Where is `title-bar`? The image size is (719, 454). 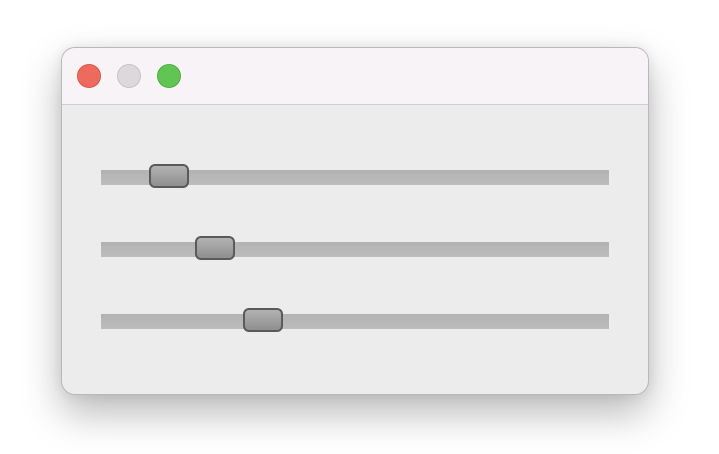
title-bar is located at coordinates (355, 76).